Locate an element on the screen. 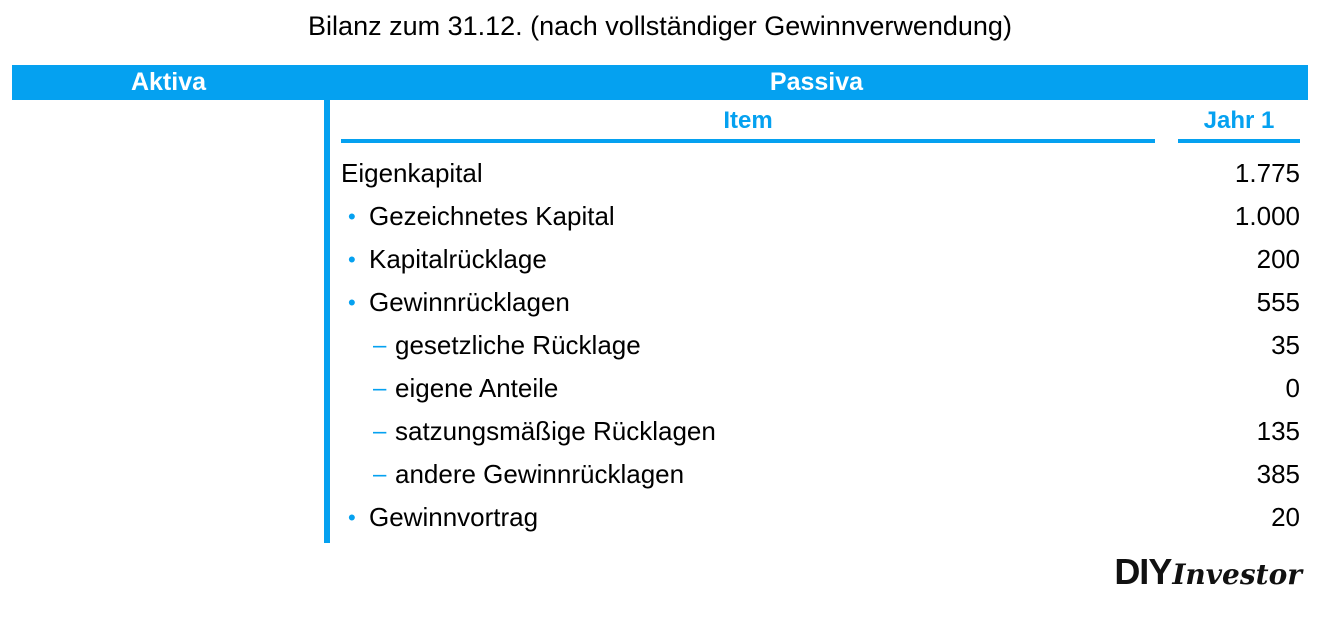 The height and width of the screenshot is (619, 1320). table-row: – gesetzliche Rücklage 35 is located at coordinates (820, 345).